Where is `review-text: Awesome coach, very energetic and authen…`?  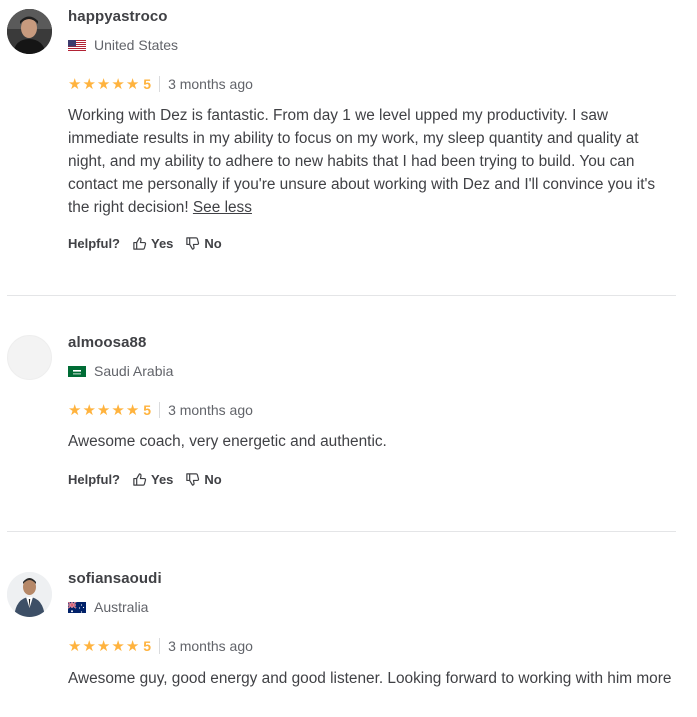
review-text: Awesome coach, very energetic and authen… is located at coordinates (373, 441).